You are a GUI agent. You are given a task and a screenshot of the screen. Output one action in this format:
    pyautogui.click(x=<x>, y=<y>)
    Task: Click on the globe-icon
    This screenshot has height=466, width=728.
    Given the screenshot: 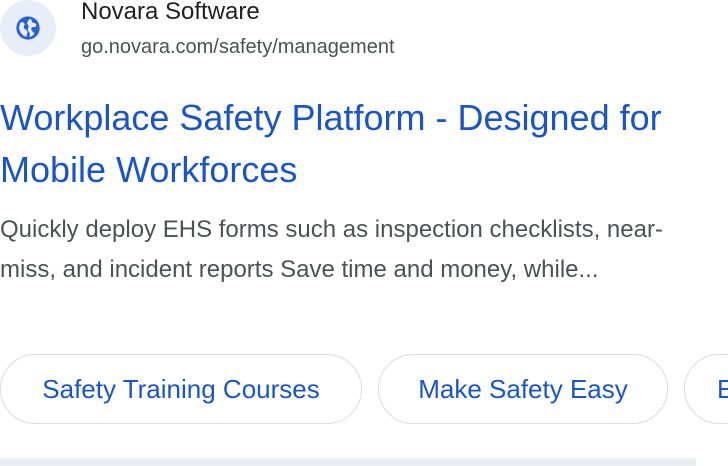 What is the action you would take?
    pyautogui.click(x=28, y=28)
    